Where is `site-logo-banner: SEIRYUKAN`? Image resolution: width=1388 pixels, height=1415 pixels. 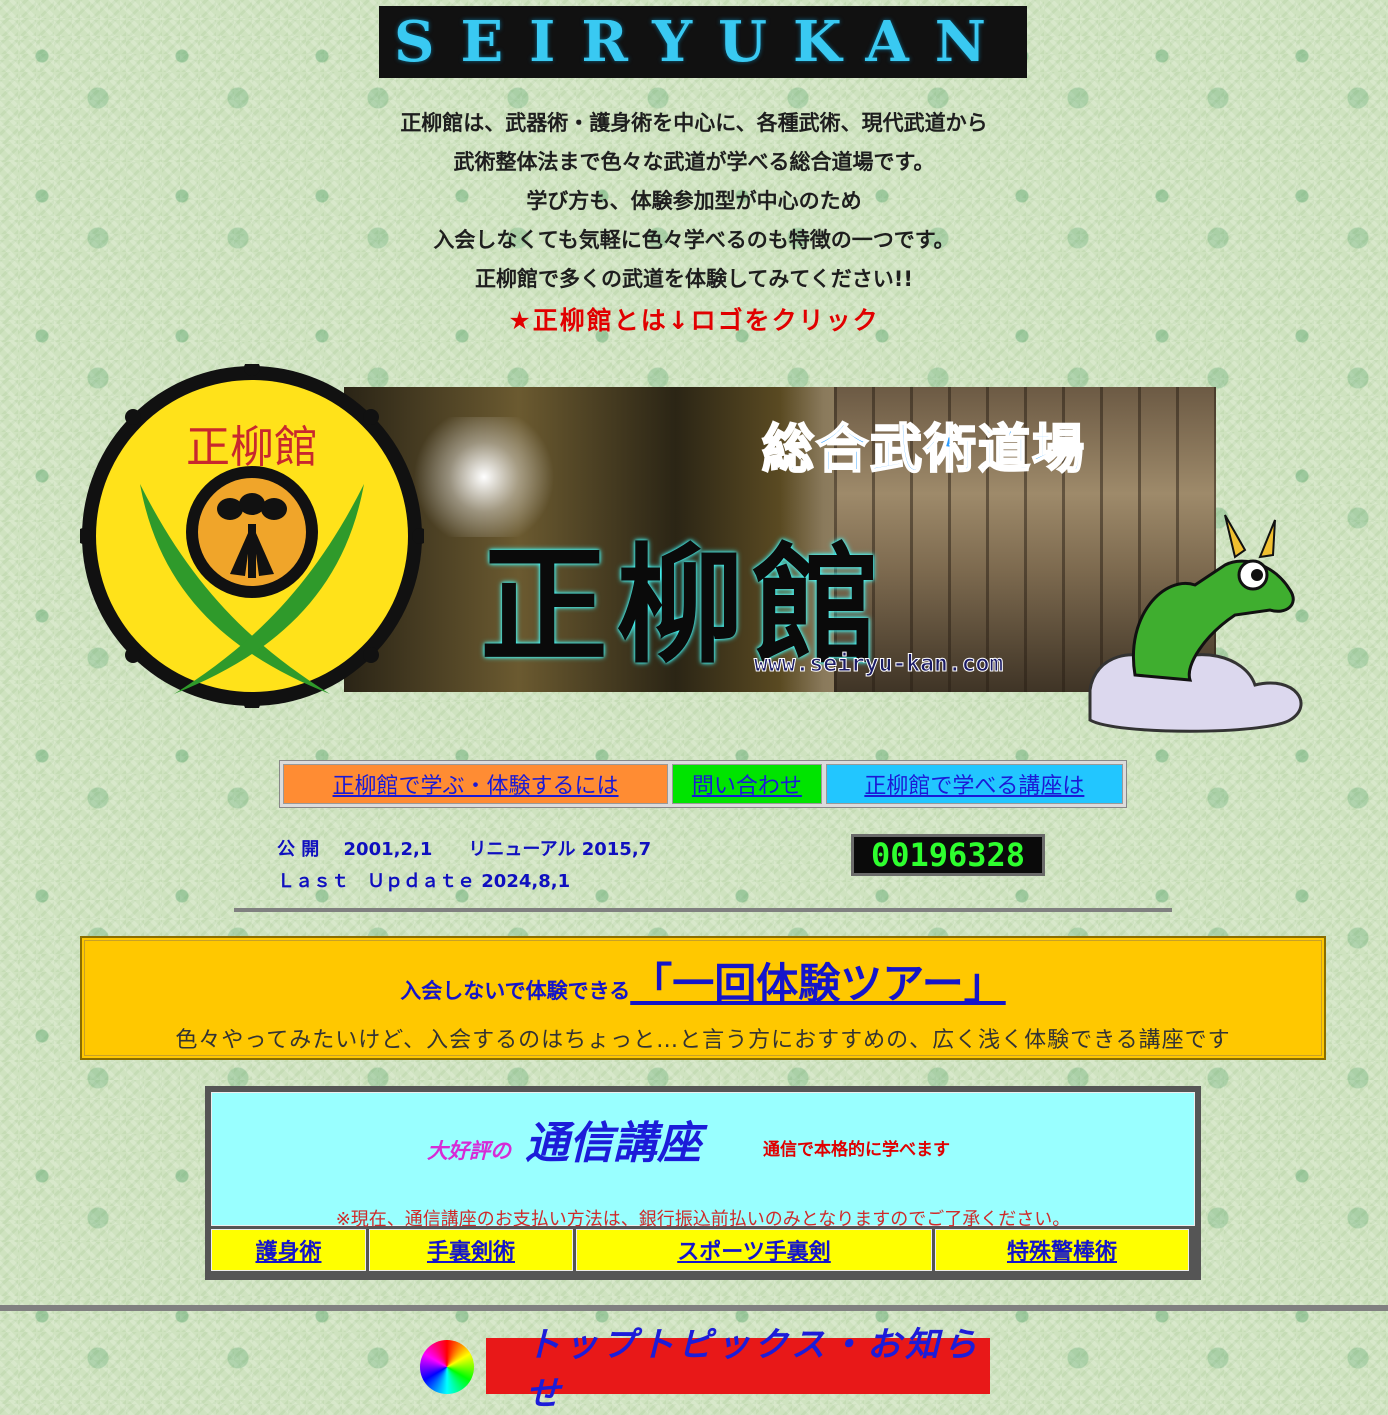 site-logo-banner: SEIRYUKAN is located at coordinates (703, 42).